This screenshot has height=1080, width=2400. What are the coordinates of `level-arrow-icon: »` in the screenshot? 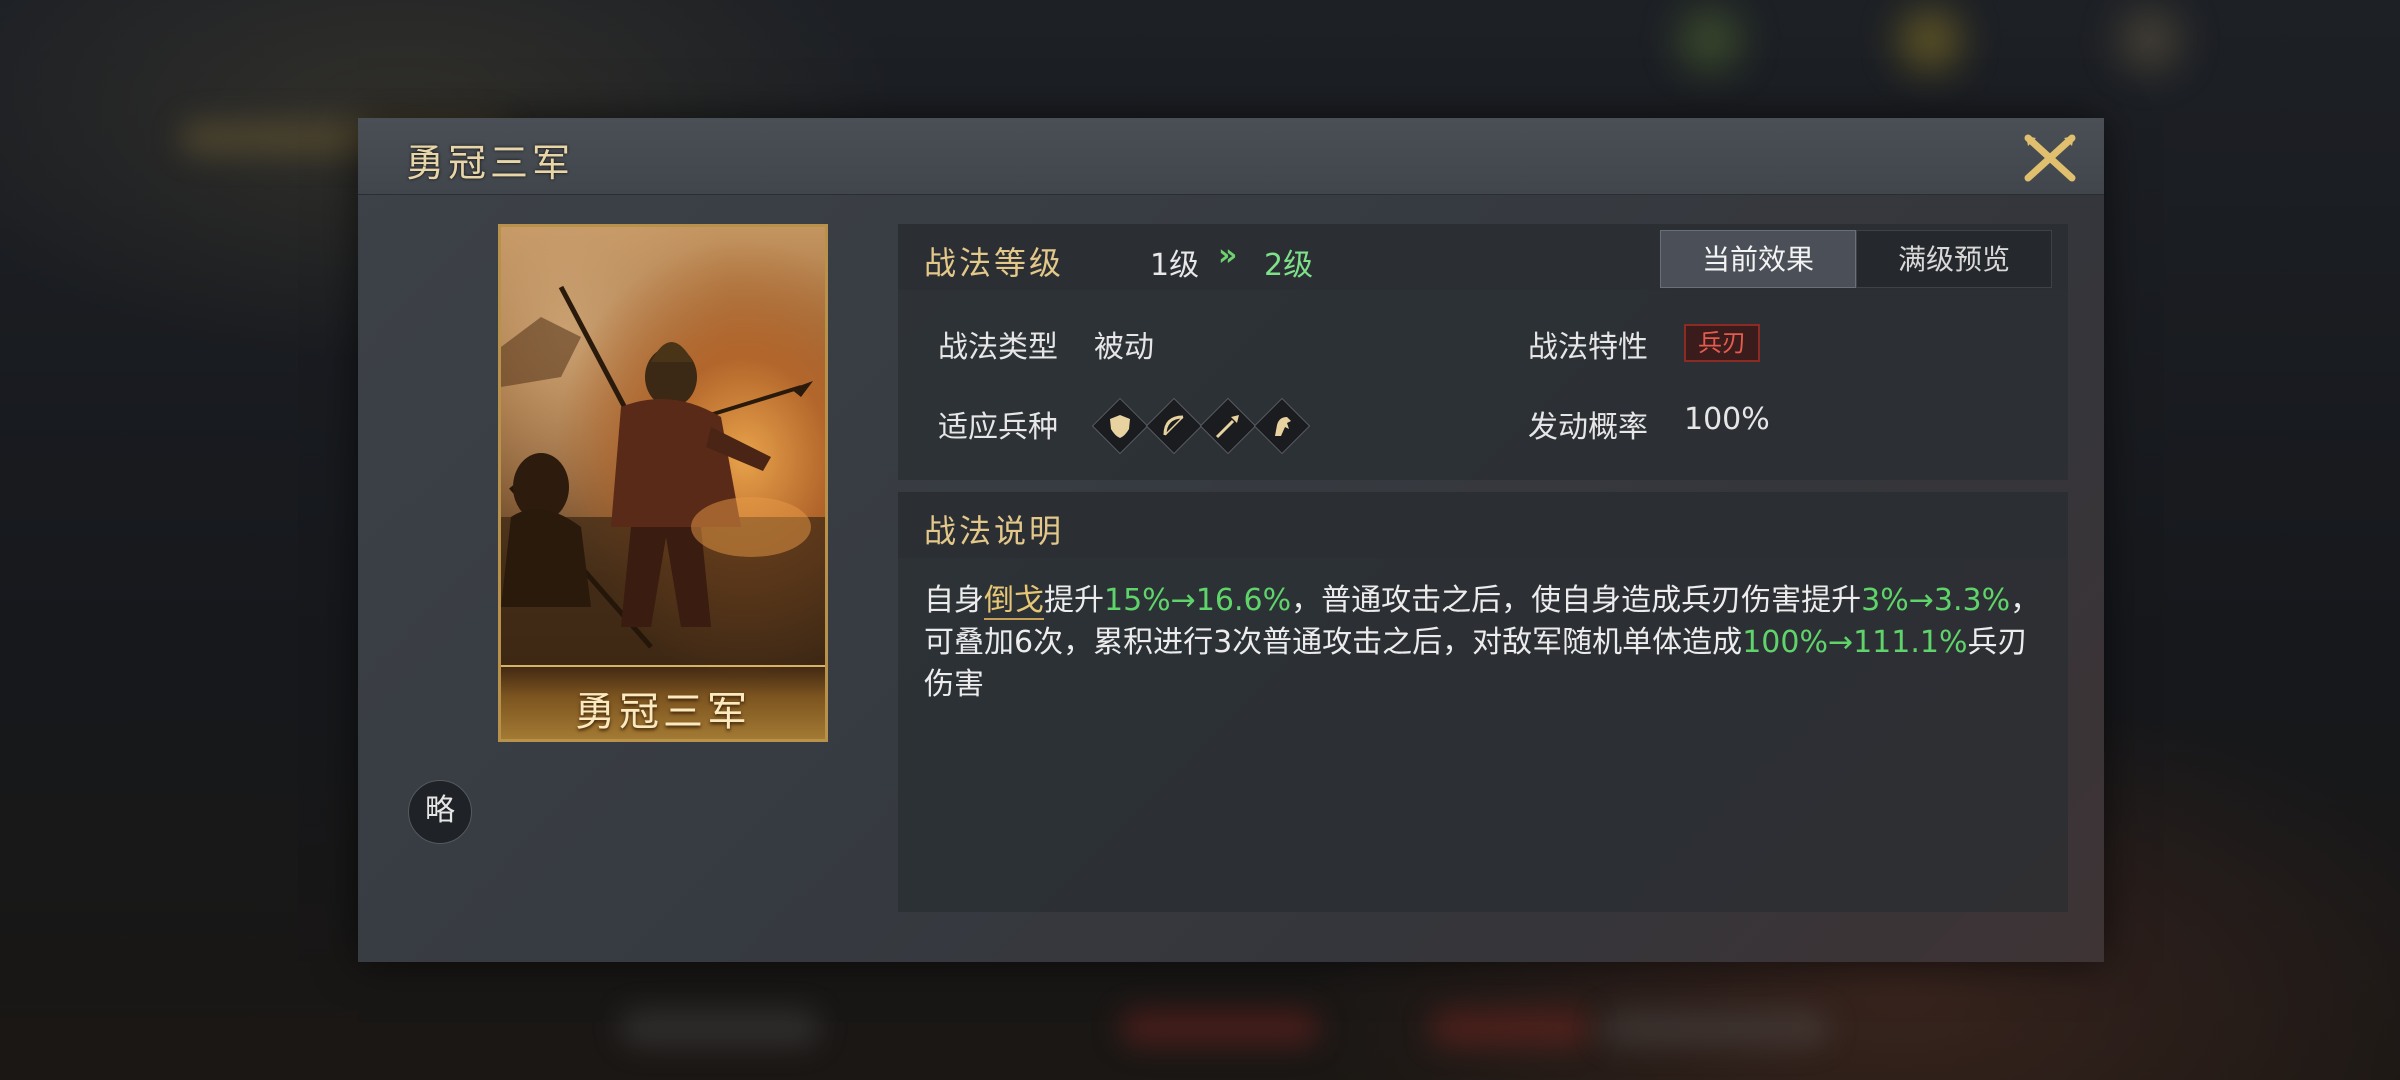 It's located at (1228, 255).